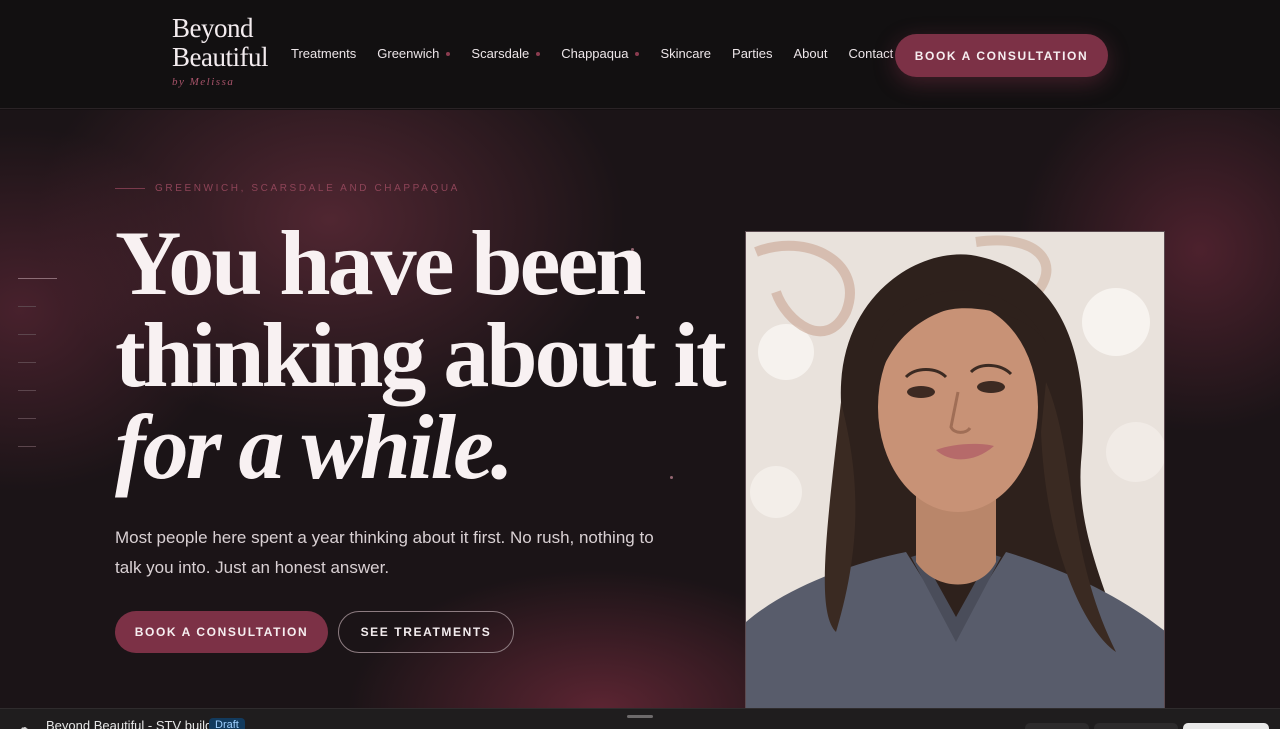  I want to click on nav-item-greenwich: Greenwich, so click(414, 53).